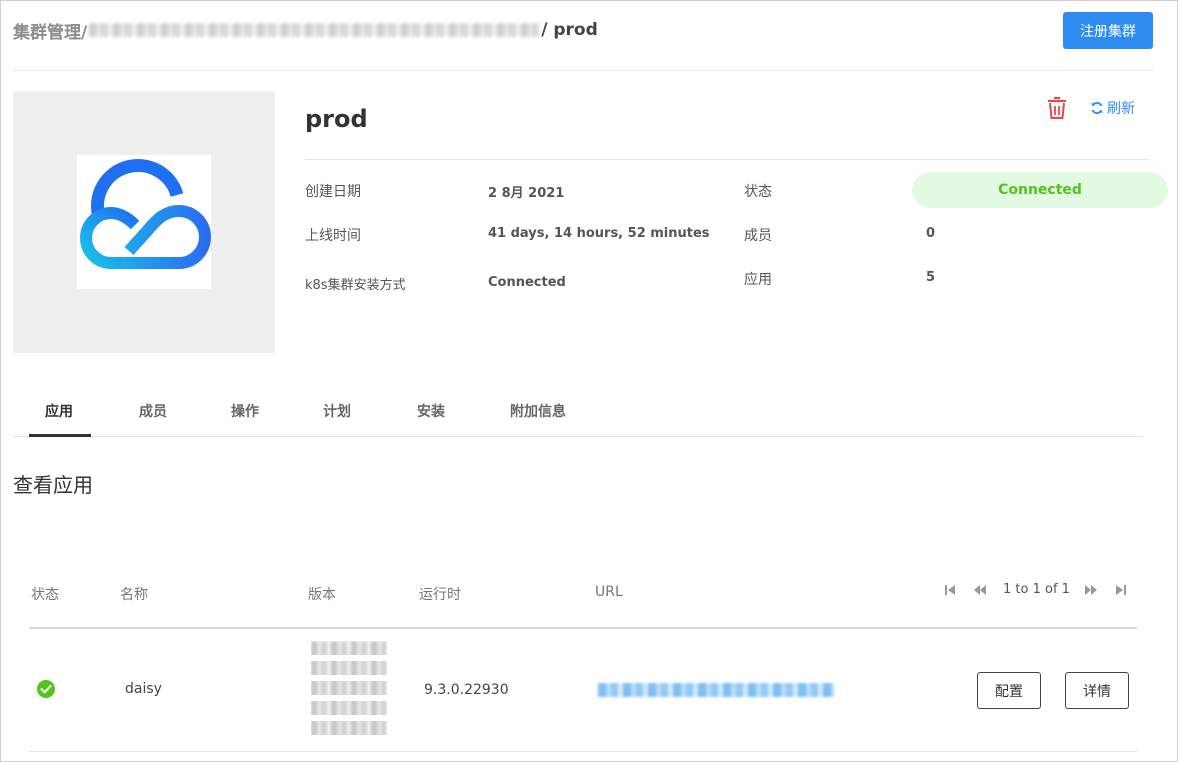 The height and width of the screenshot is (762, 1178). Describe the element at coordinates (46, 689) in the screenshot. I see `check-circle-icon` at that location.